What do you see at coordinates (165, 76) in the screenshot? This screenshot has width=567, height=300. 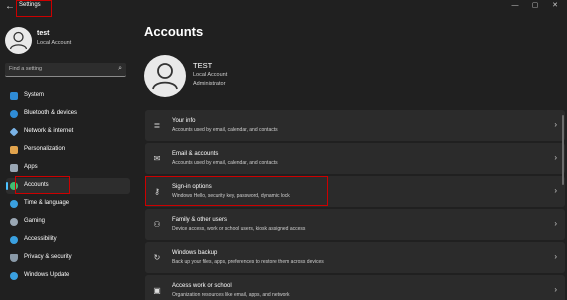 I see `account-avatar-icon` at bounding box center [165, 76].